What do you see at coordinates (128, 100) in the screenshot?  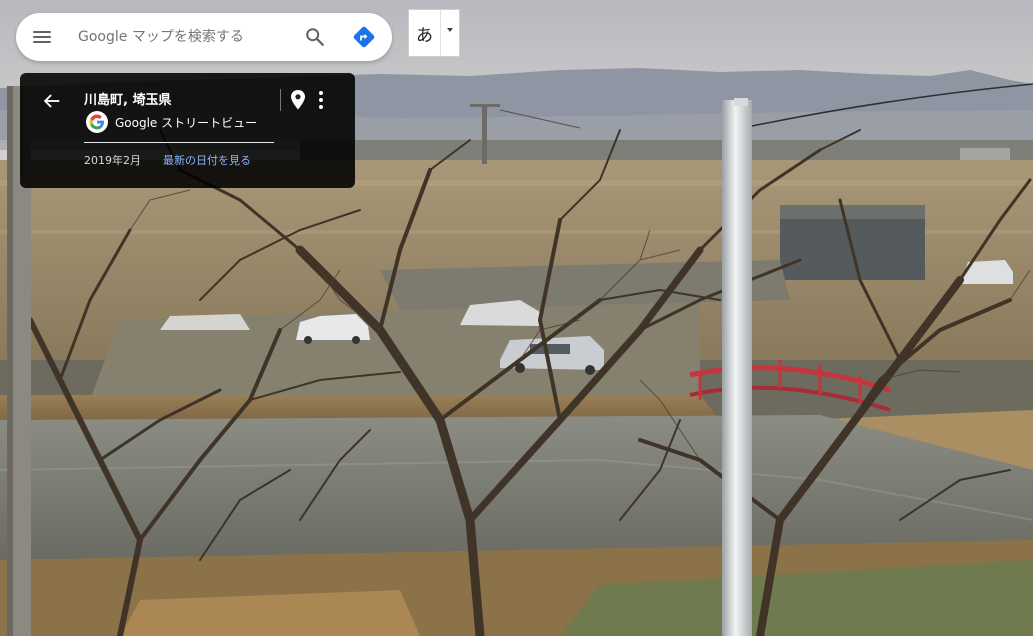 I see `location-title: 川島町, 埼玉県` at bounding box center [128, 100].